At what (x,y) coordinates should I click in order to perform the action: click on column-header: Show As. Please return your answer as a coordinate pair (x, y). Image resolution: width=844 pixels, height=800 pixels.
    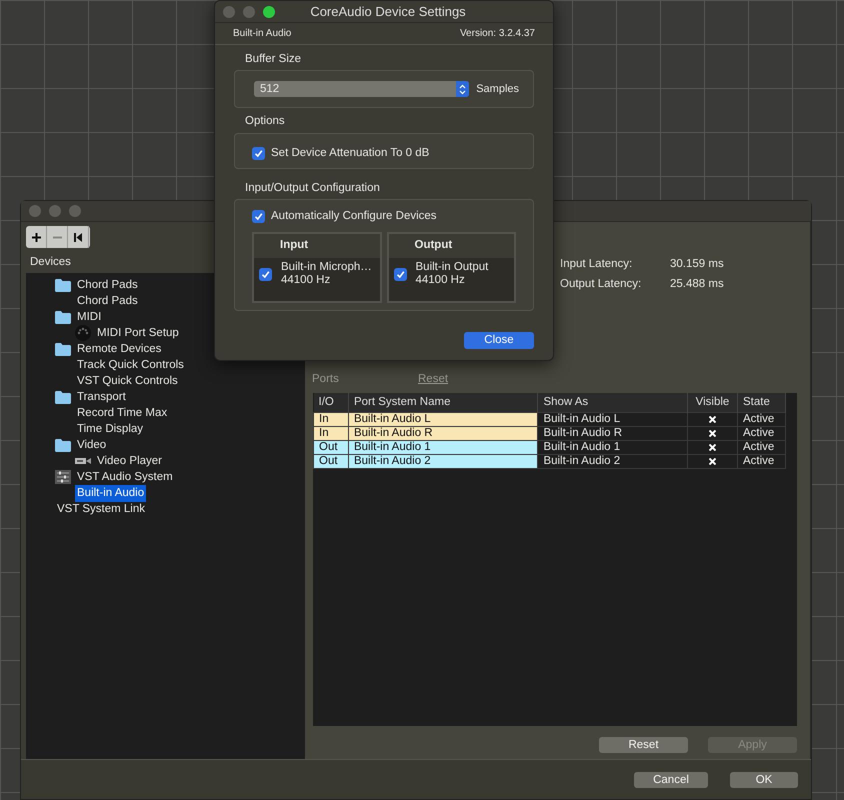
    Looking at the image, I should click on (613, 403).